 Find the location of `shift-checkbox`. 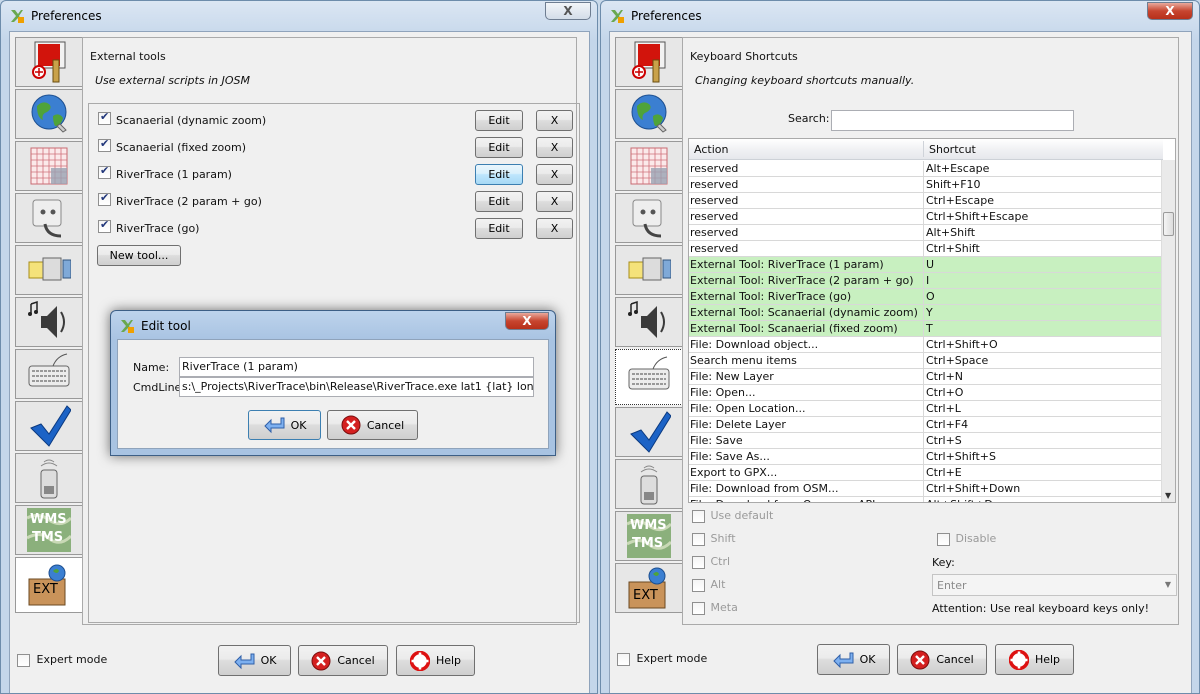

shift-checkbox is located at coordinates (698, 539).